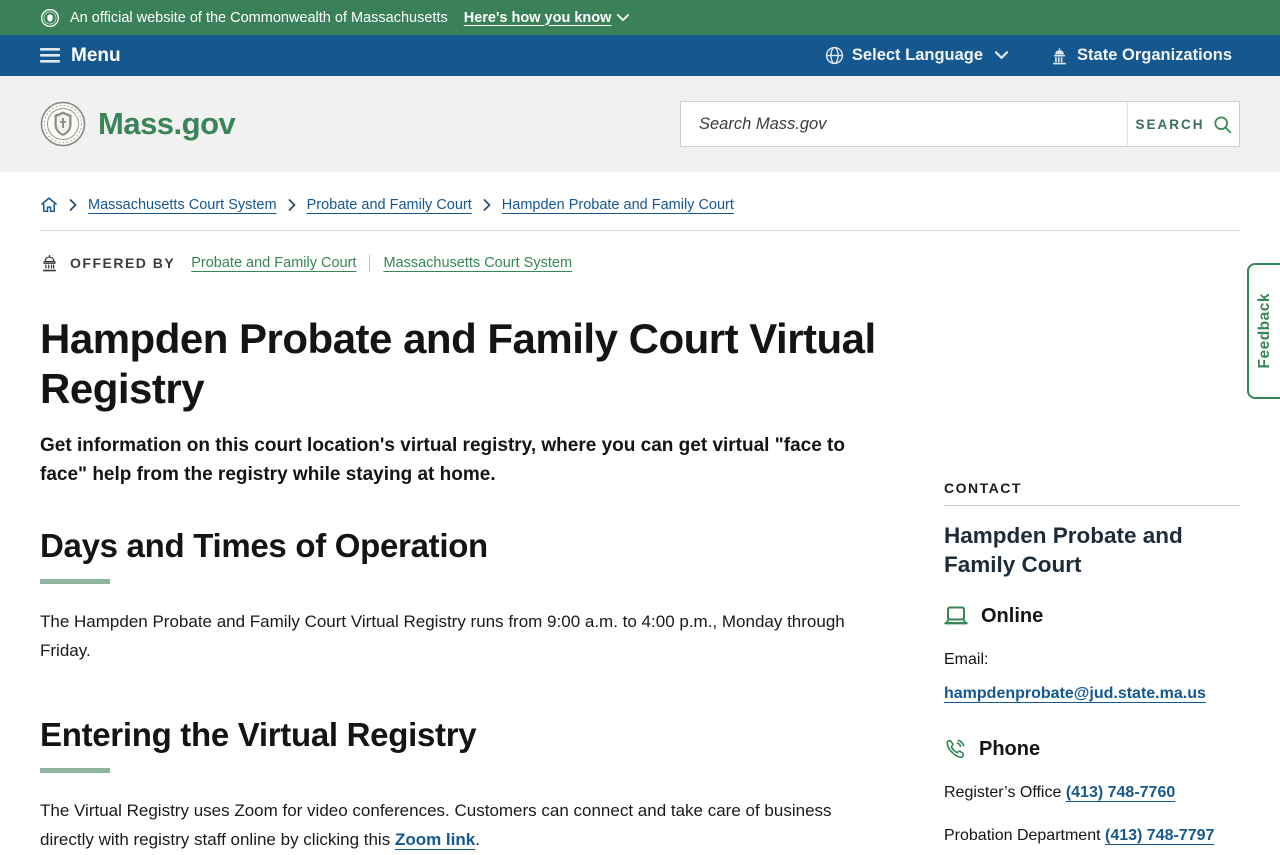  What do you see at coordinates (955, 749) in the screenshot?
I see `phone-icon` at bounding box center [955, 749].